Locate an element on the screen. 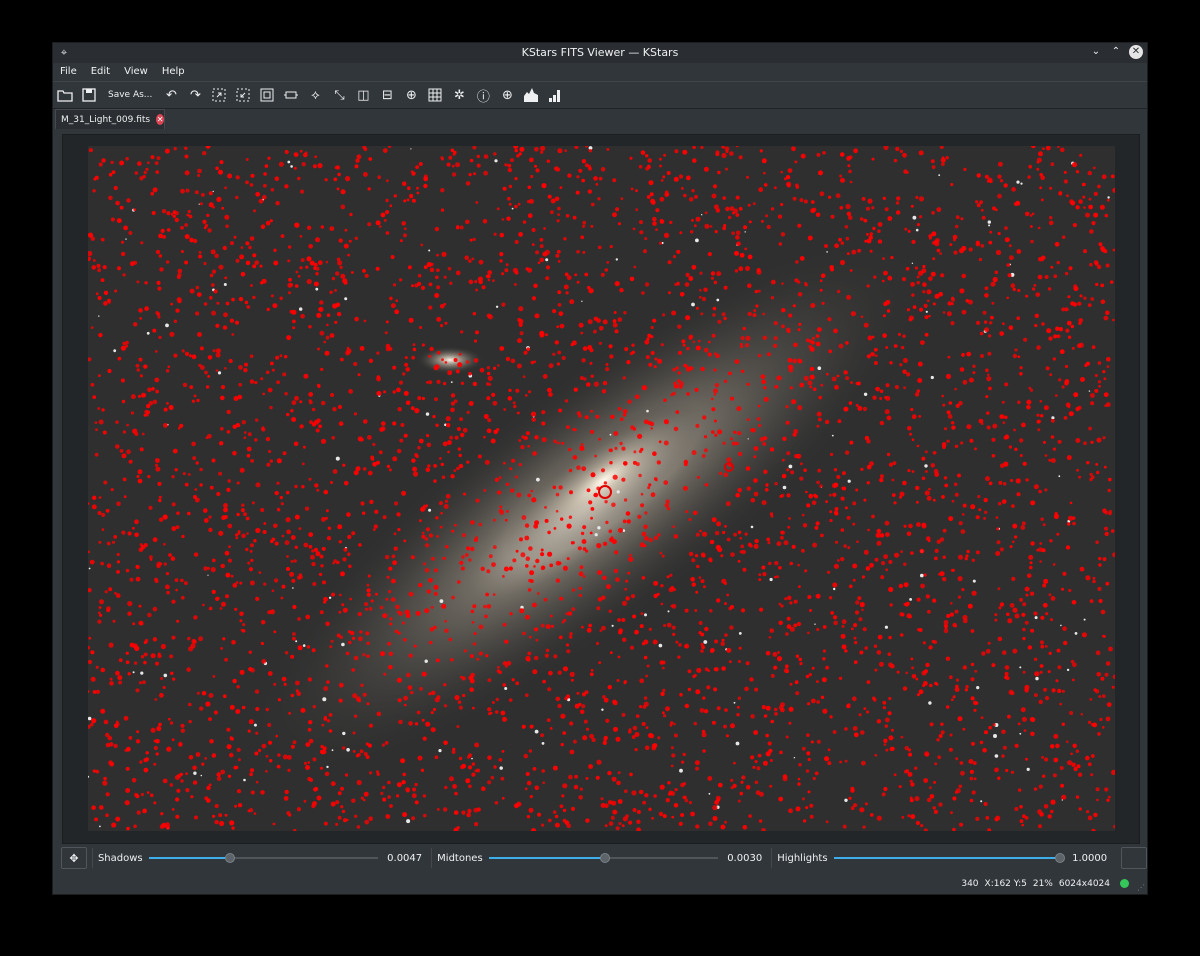  undo-icon: ↶ is located at coordinates (171, 95).